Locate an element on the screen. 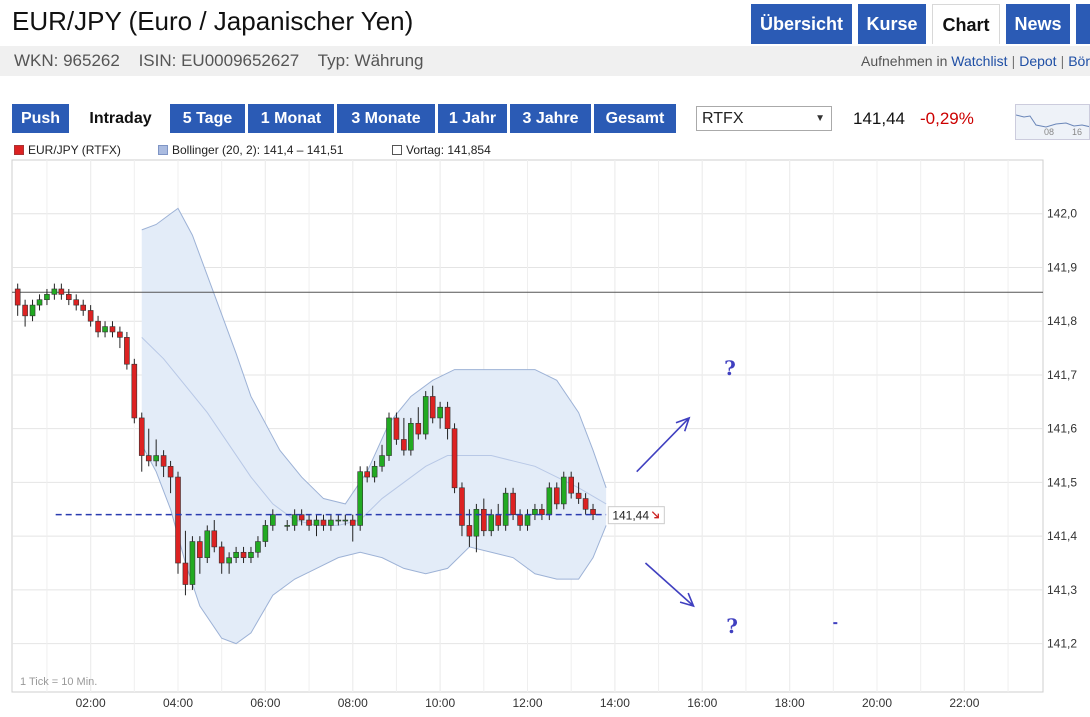  depot-link: Depot is located at coordinates (1037, 61).